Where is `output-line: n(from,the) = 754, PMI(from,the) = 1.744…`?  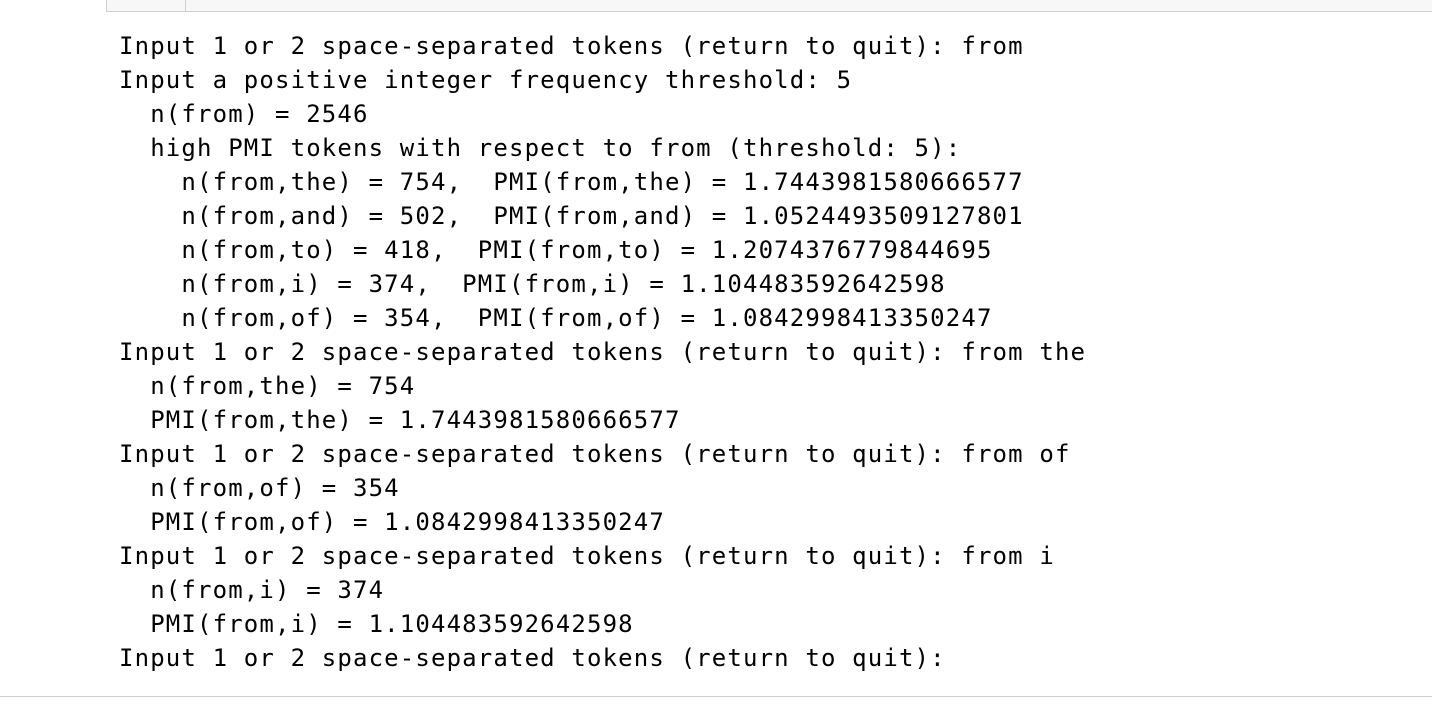
output-line: n(from,the) = 754, PMI(from,the) = 1.744… is located at coordinates (571, 182).